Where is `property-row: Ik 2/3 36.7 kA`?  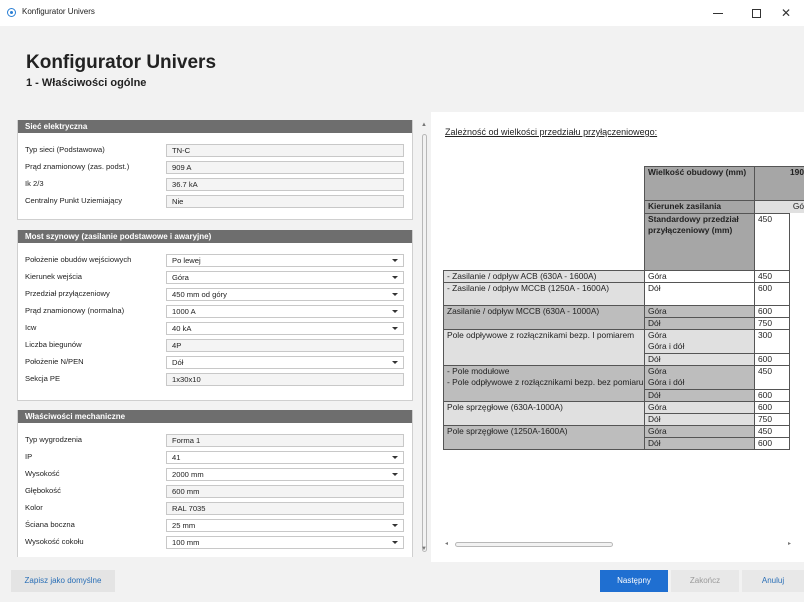
property-row: Ik 2/3 36.7 kA is located at coordinates (215, 184).